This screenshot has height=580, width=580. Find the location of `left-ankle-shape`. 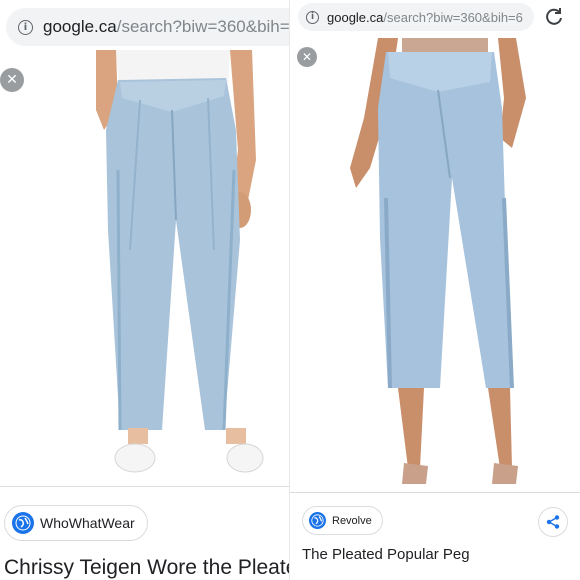

left-ankle-shape is located at coordinates (138, 436).